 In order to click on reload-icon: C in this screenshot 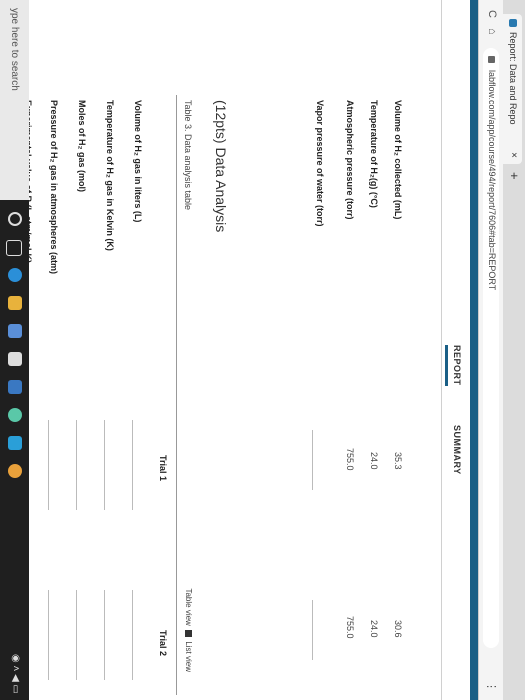, I will do `click(492, 14)`.